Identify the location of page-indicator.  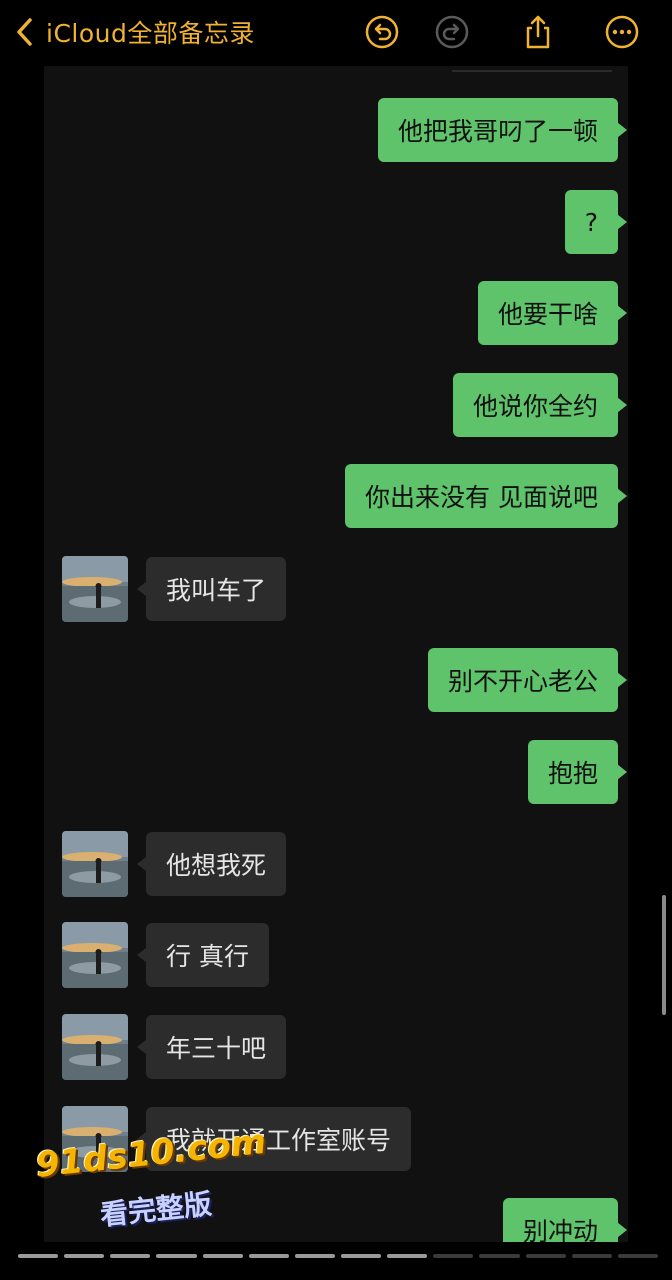
(338, 1257).